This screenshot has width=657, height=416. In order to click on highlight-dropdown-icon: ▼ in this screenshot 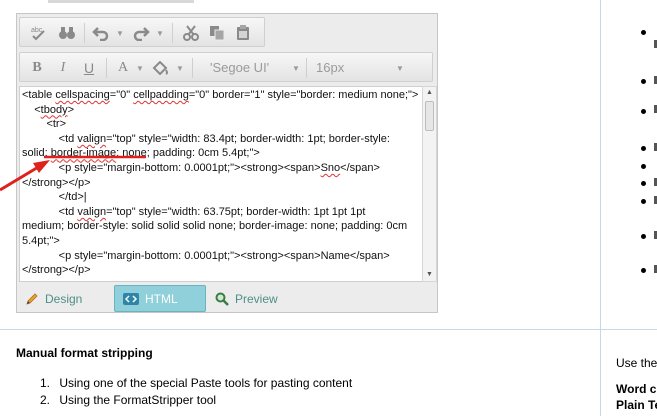, I will do `click(180, 68)`.